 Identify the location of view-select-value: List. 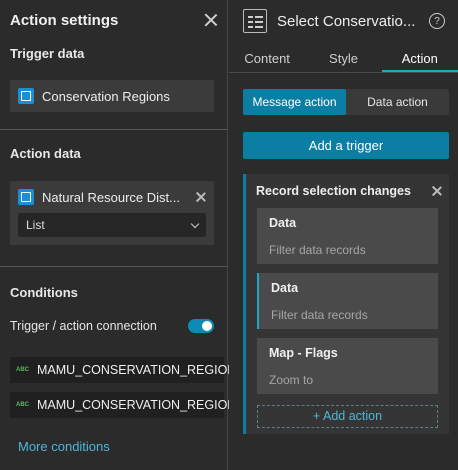
(35, 225).